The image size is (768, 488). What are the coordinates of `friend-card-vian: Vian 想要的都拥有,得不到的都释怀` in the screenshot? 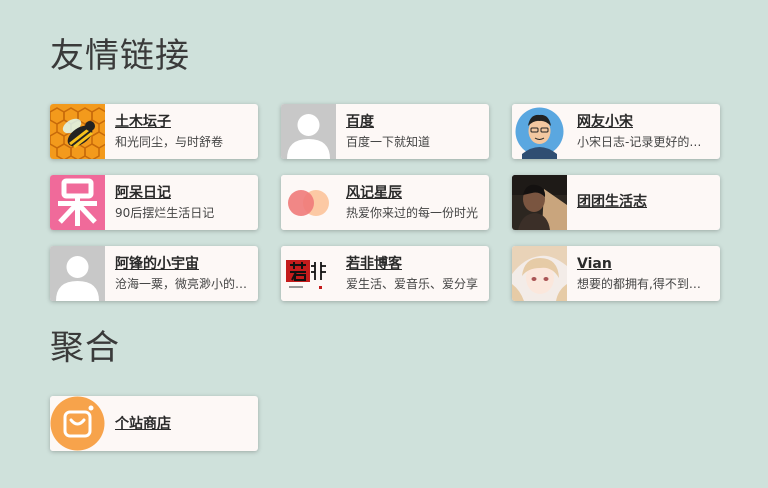 It's located at (616, 273).